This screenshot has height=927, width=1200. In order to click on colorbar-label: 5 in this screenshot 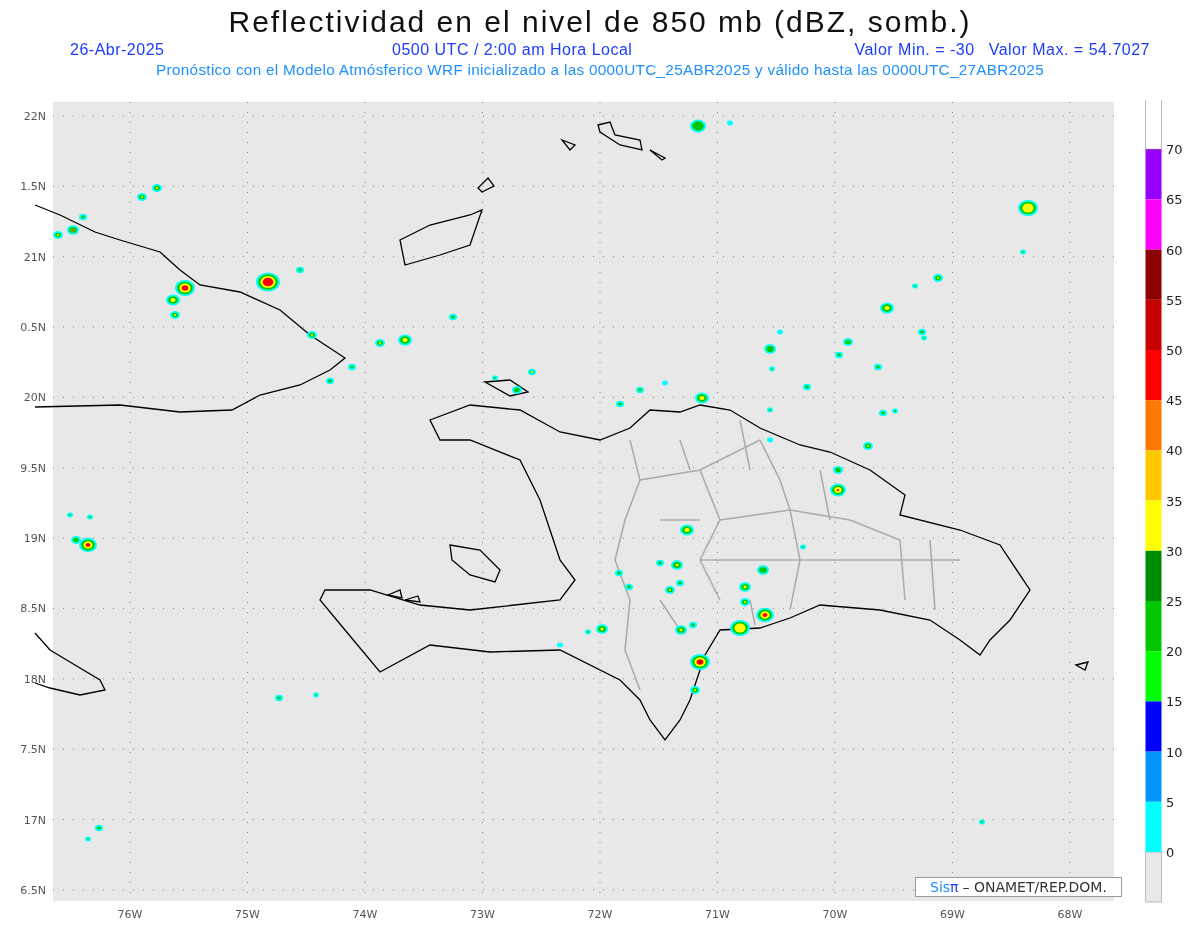, I will do `click(1170, 802)`.